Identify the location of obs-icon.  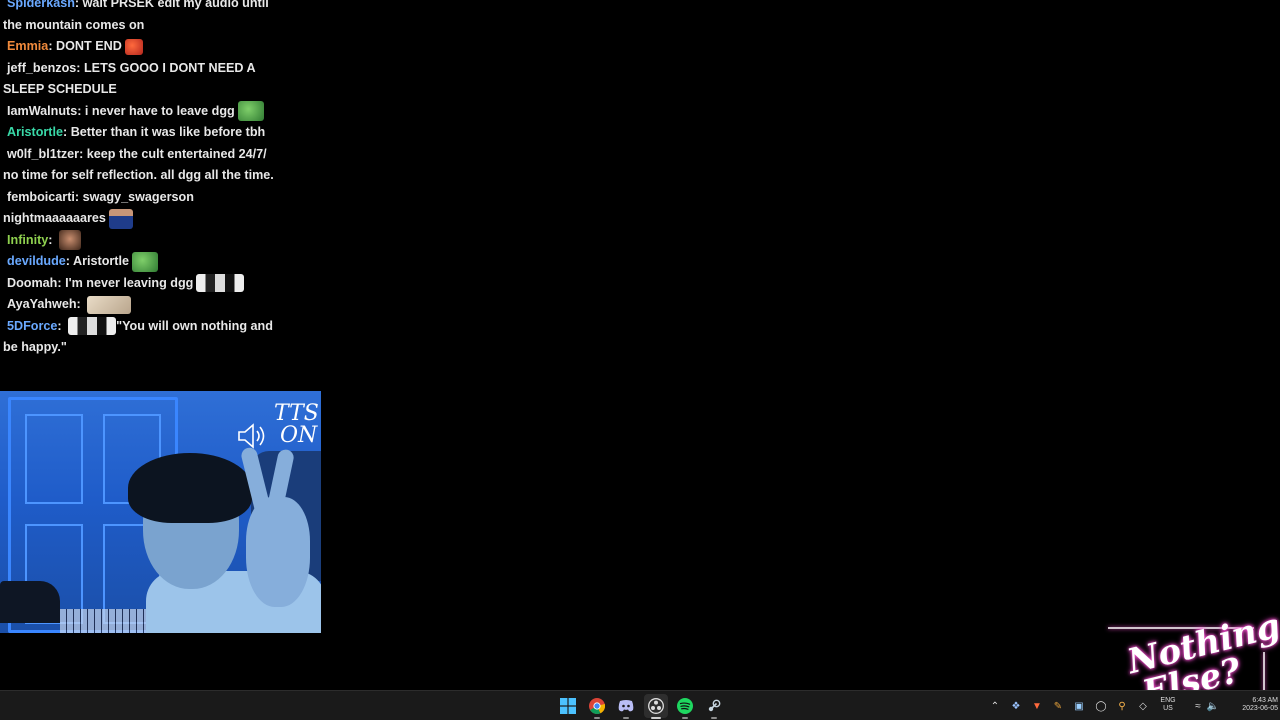
(656, 706).